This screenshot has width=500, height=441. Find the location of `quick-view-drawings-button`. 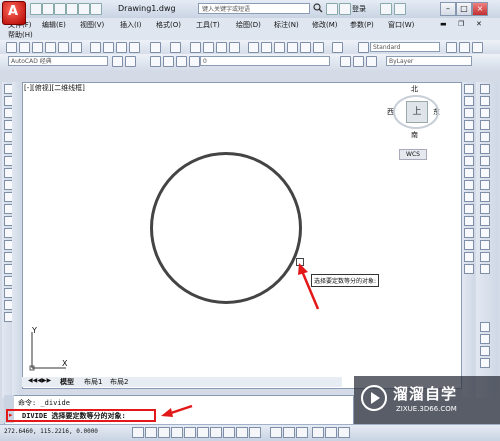

quick-view-drawings-button is located at coordinates (302, 432).